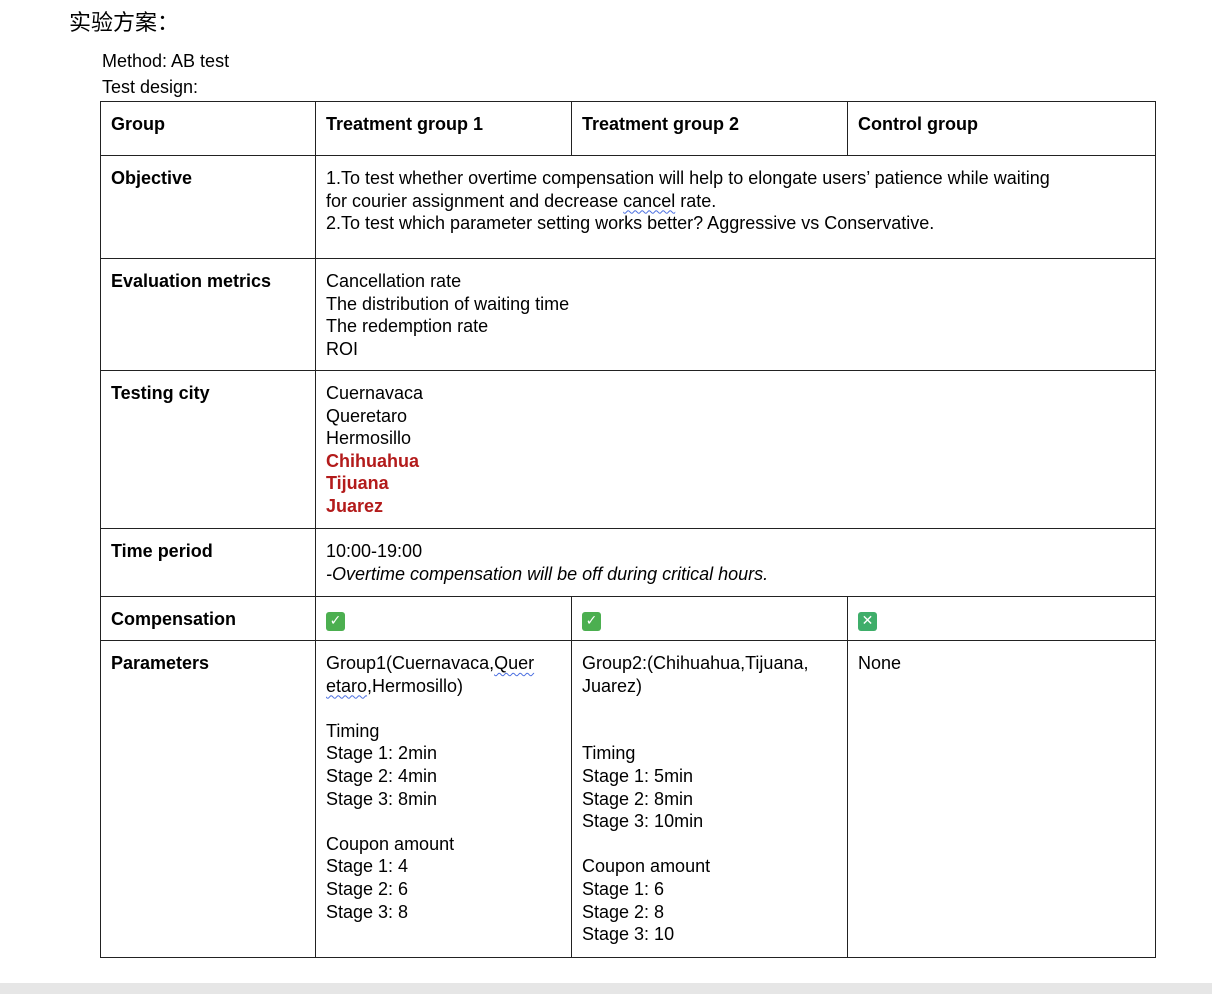 The height and width of the screenshot is (994, 1212). What do you see at coordinates (367, 866) in the screenshot?
I see `g1-coupon-item: Stage 1: 4` at bounding box center [367, 866].